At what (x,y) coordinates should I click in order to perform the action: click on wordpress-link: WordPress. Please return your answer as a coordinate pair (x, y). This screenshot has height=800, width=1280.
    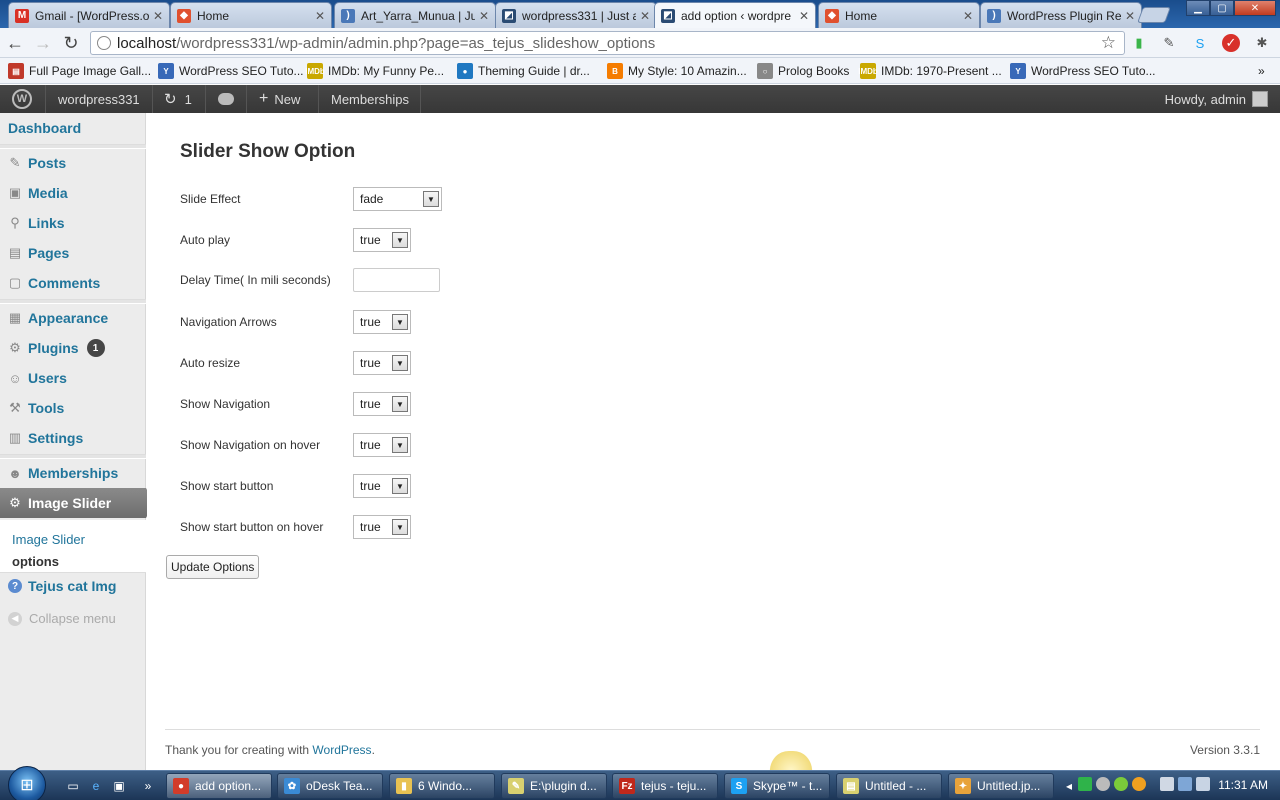
    Looking at the image, I should click on (341, 750).